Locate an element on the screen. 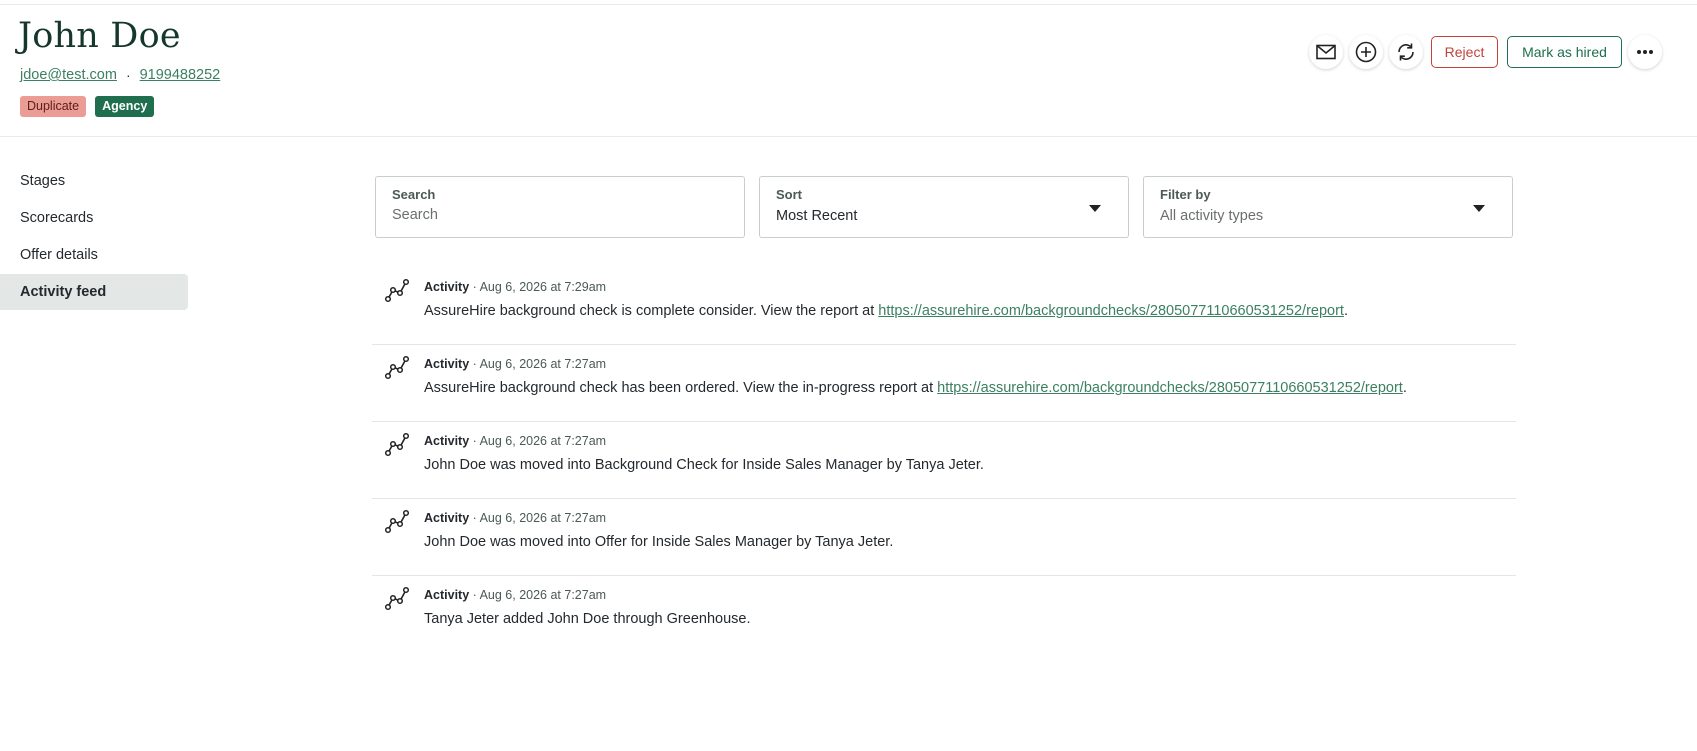 This screenshot has height=751, width=1697. refresh-icon is located at coordinates (1406, 52).